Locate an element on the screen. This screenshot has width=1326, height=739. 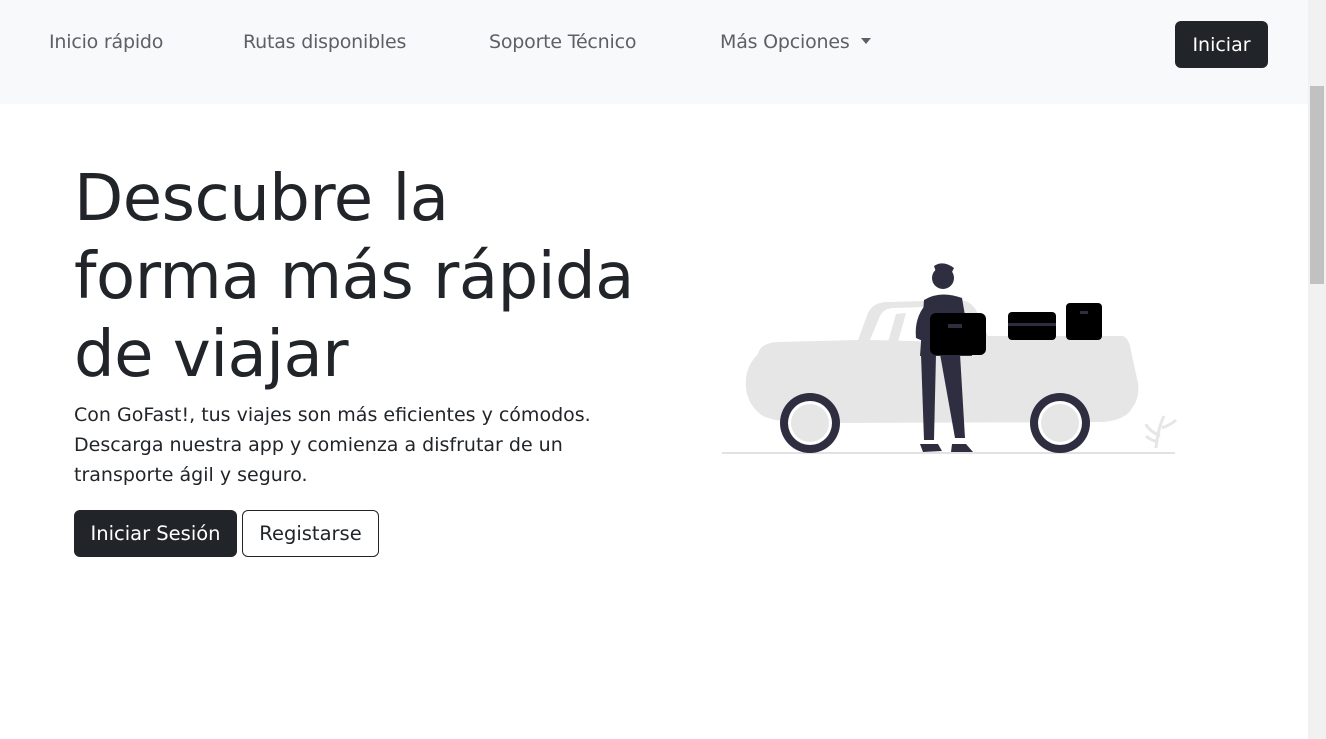
person-leg is located at coordinates (928, 397).